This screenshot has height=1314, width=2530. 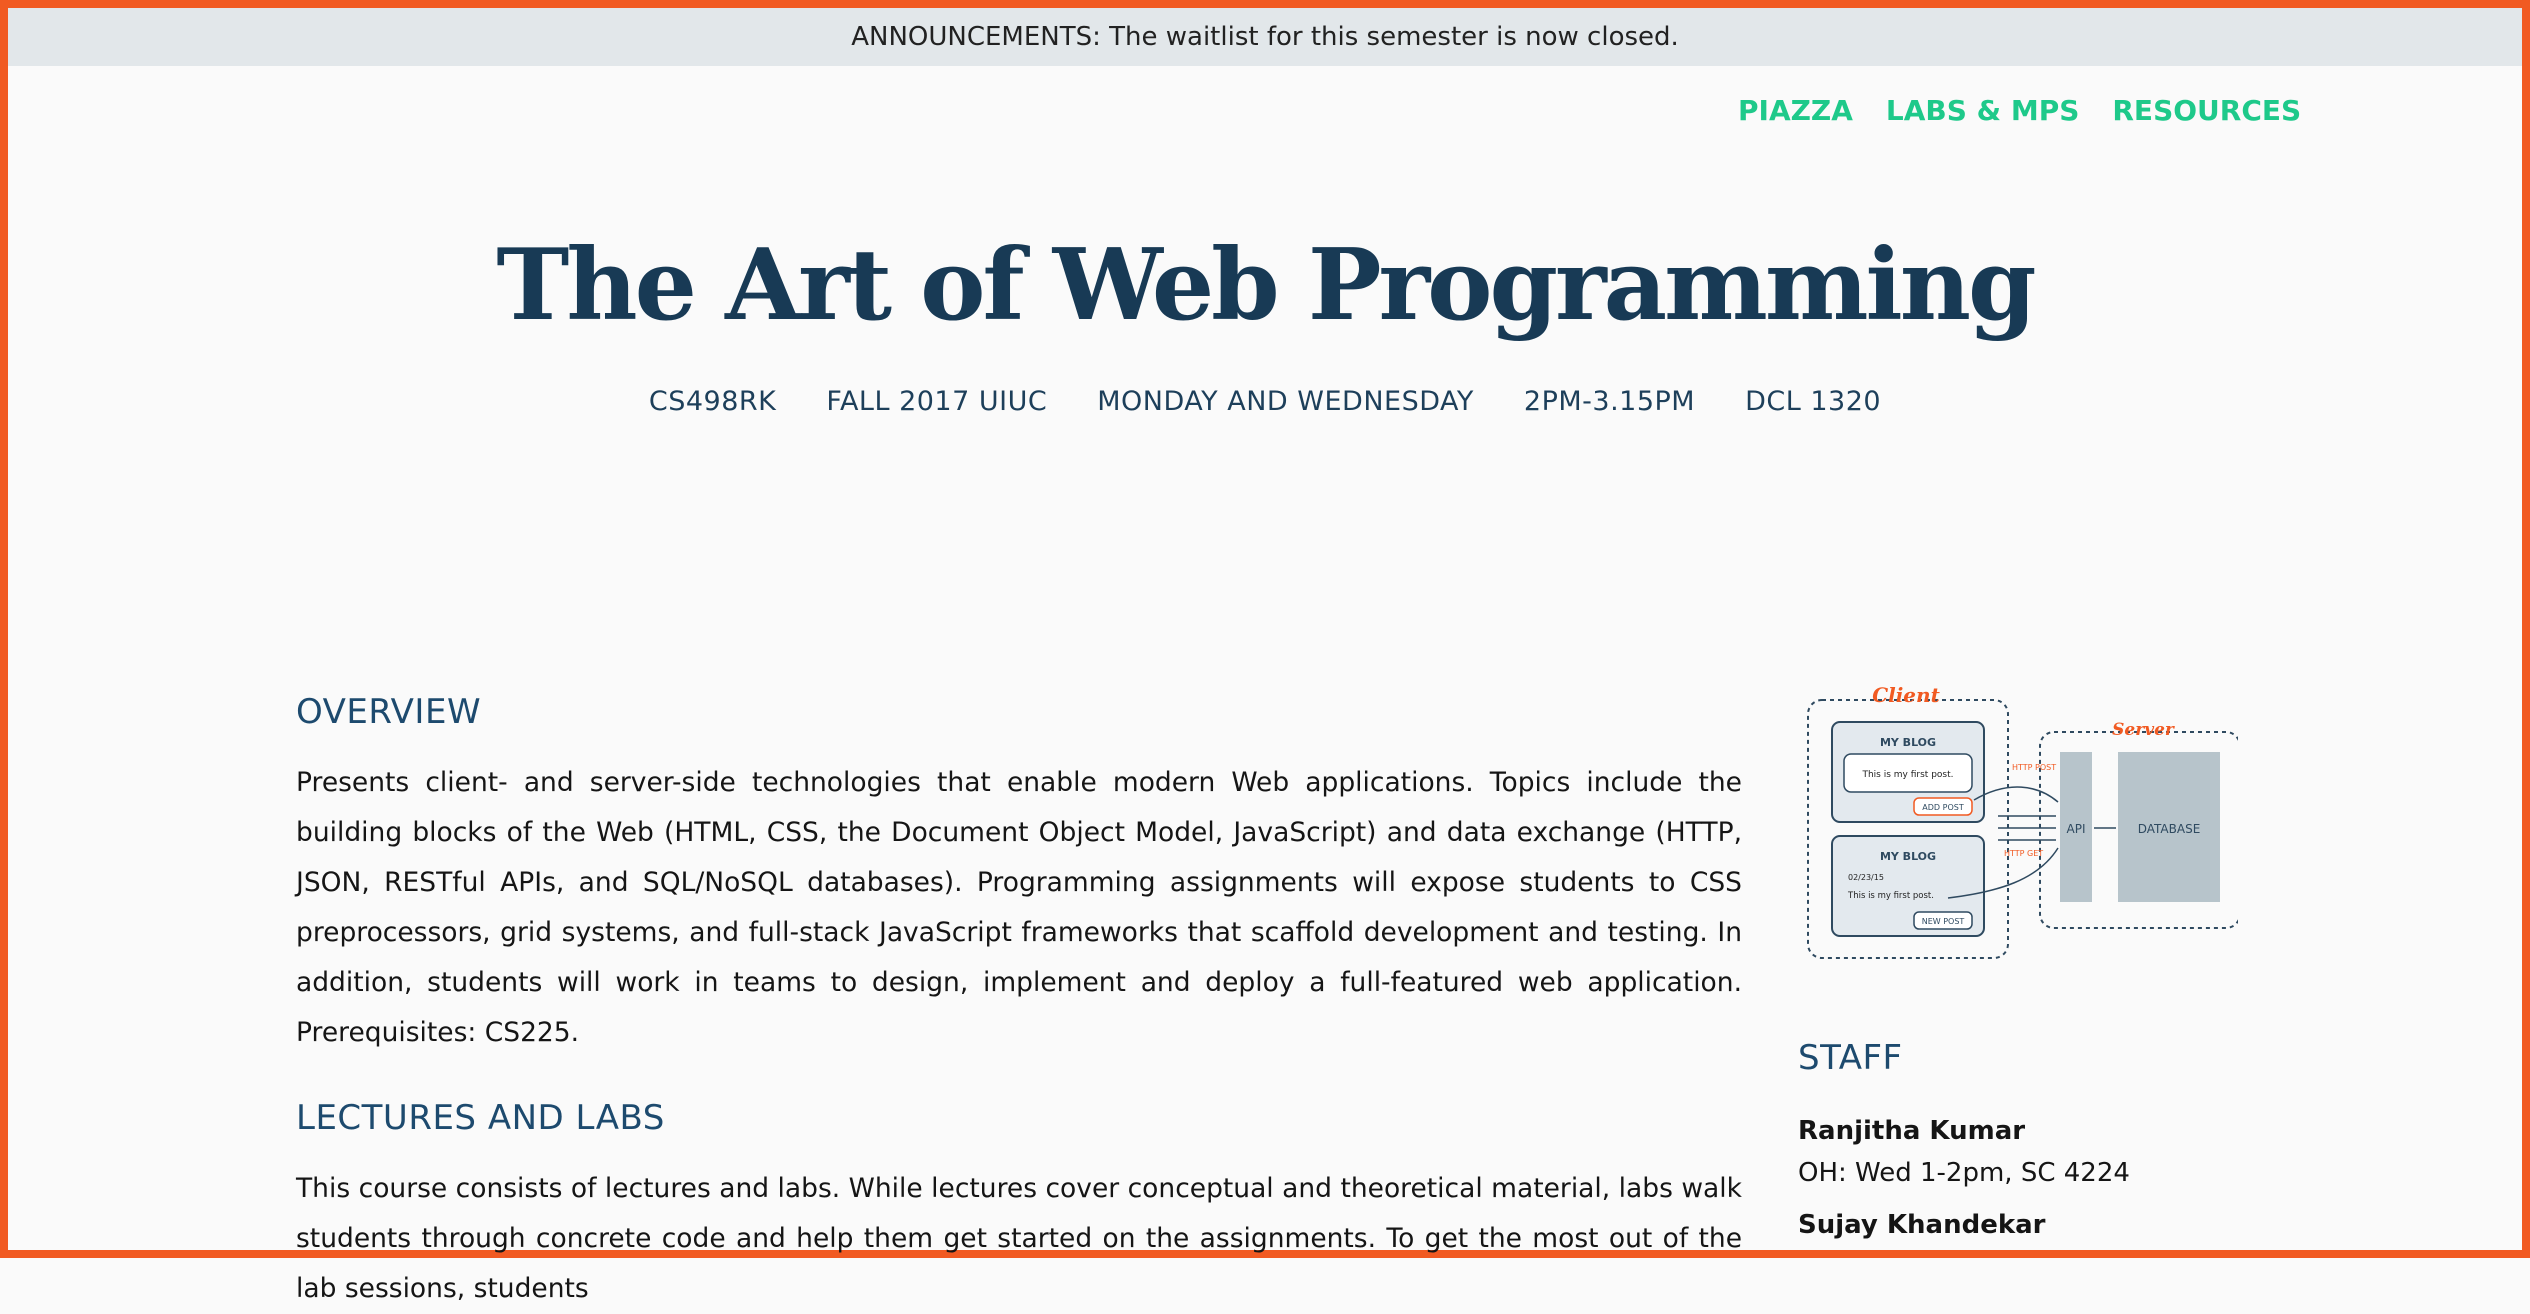 I want to click on course-days: MONDAY AND WEDNESDAY, so click(x=1285, y=401).